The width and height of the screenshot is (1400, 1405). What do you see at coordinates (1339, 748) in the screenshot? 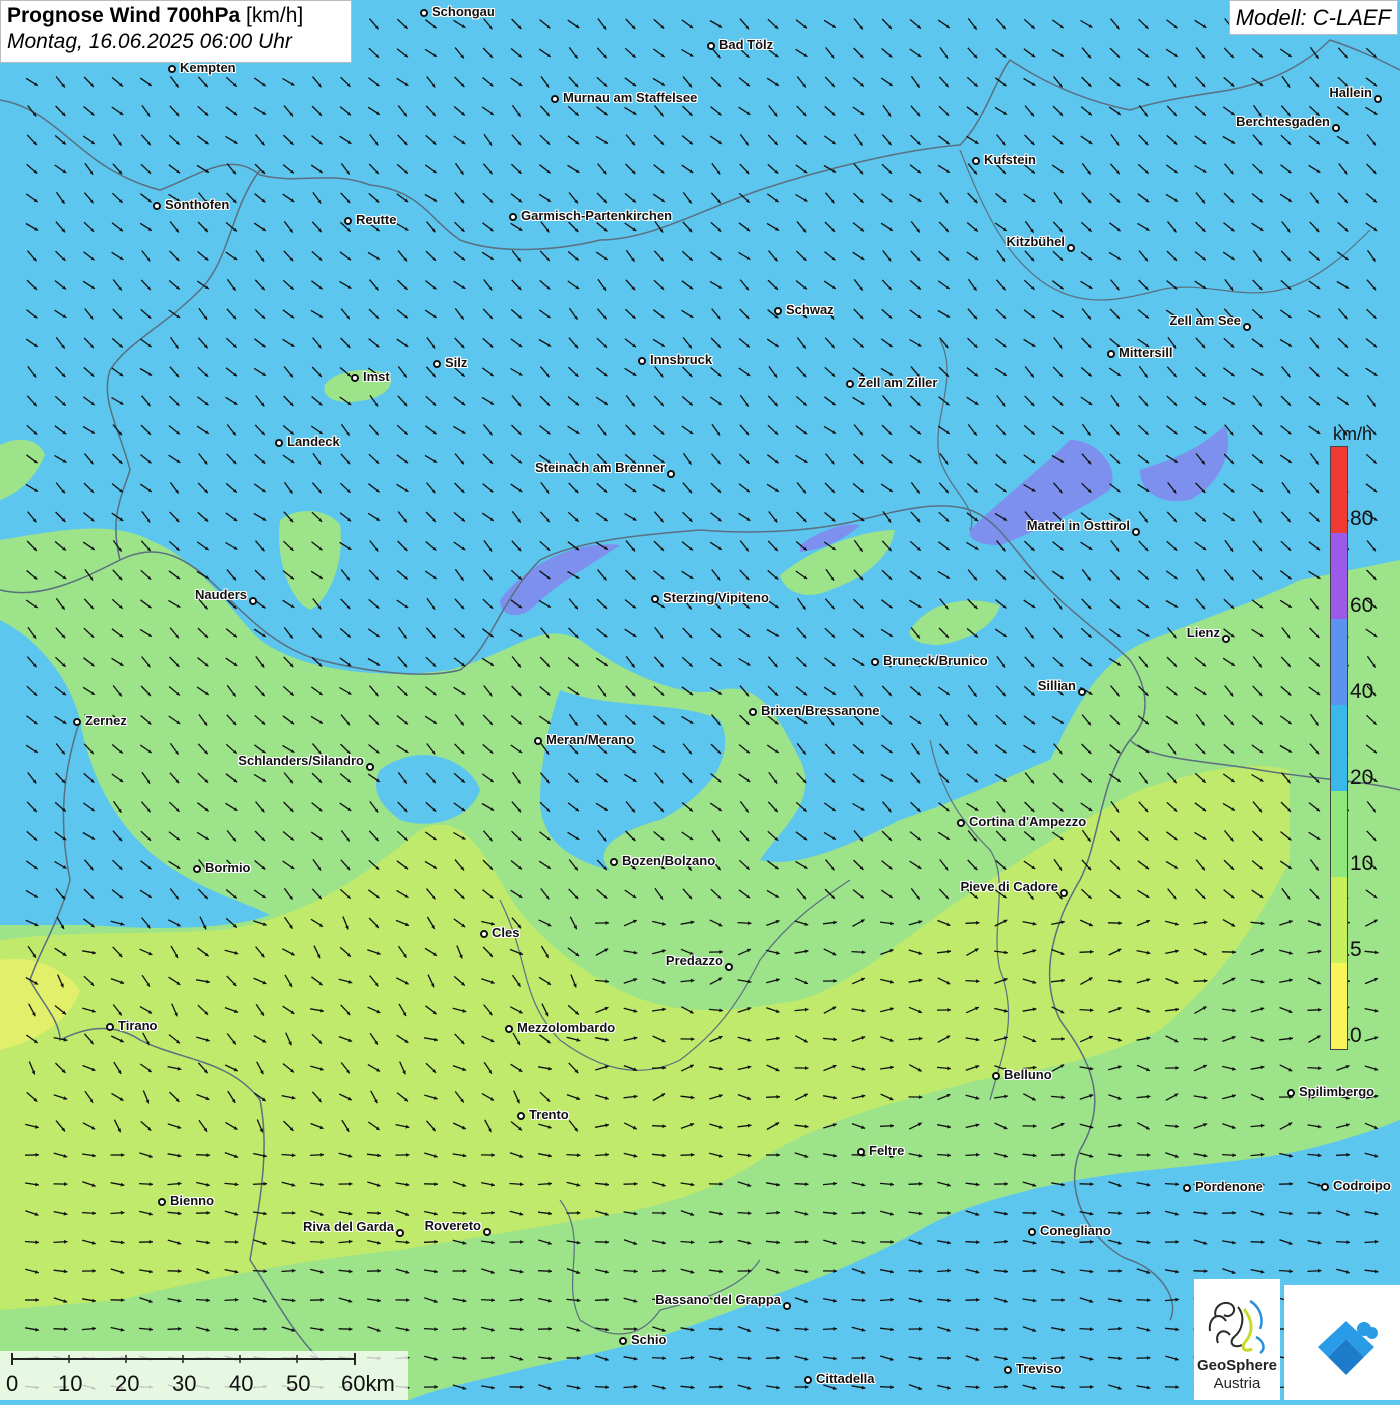
I see `legend-colorbar` at bounding box center [1339, 748].